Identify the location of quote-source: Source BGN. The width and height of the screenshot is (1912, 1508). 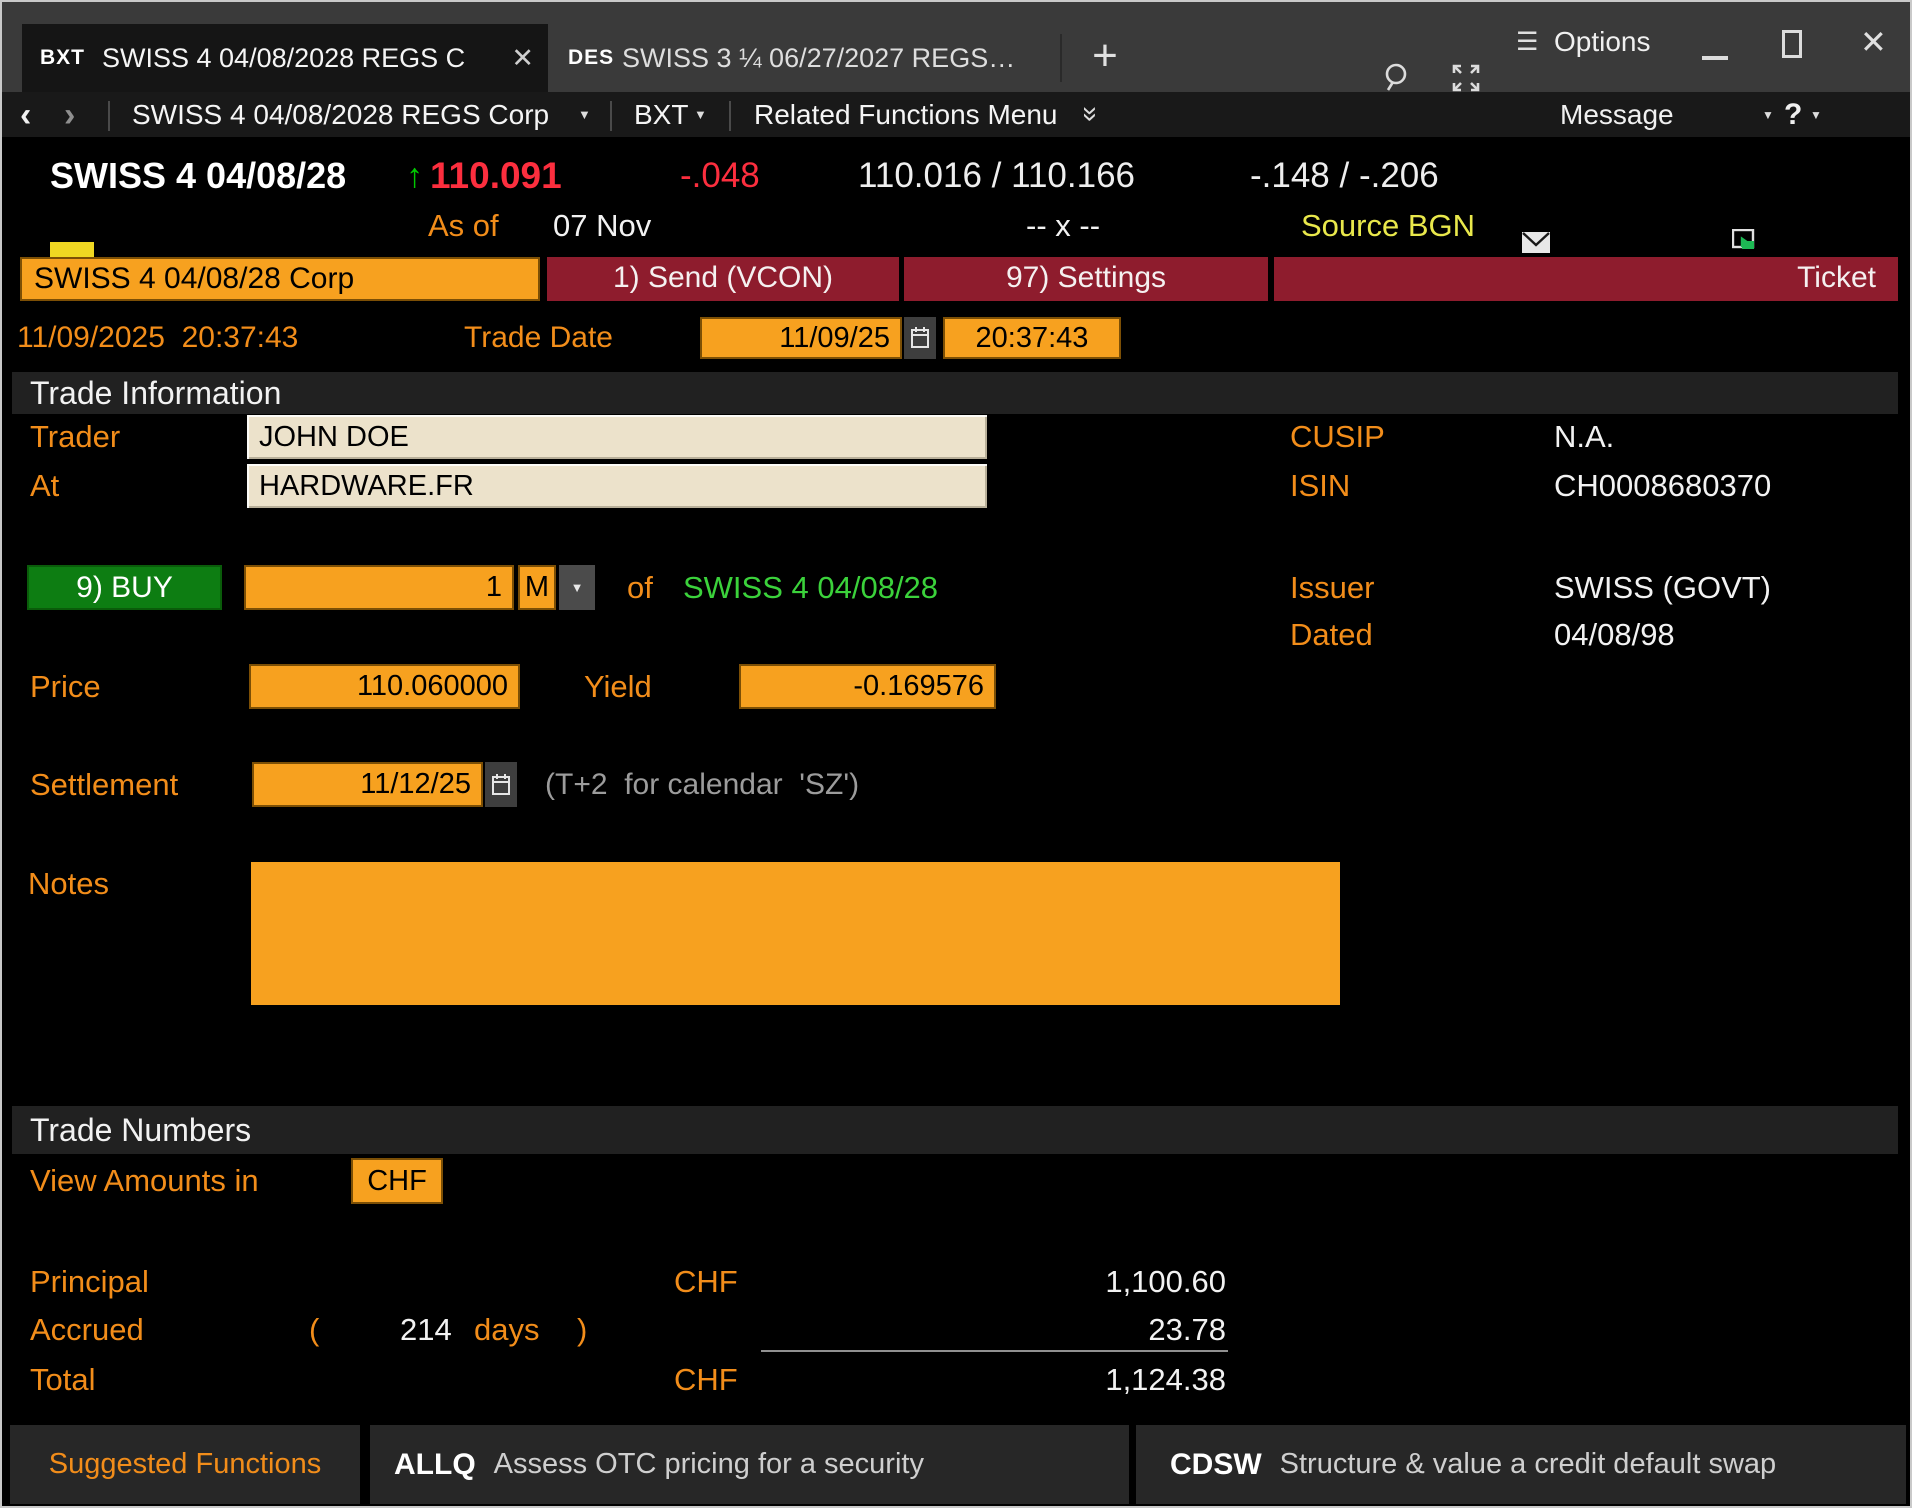
(1388, 225).